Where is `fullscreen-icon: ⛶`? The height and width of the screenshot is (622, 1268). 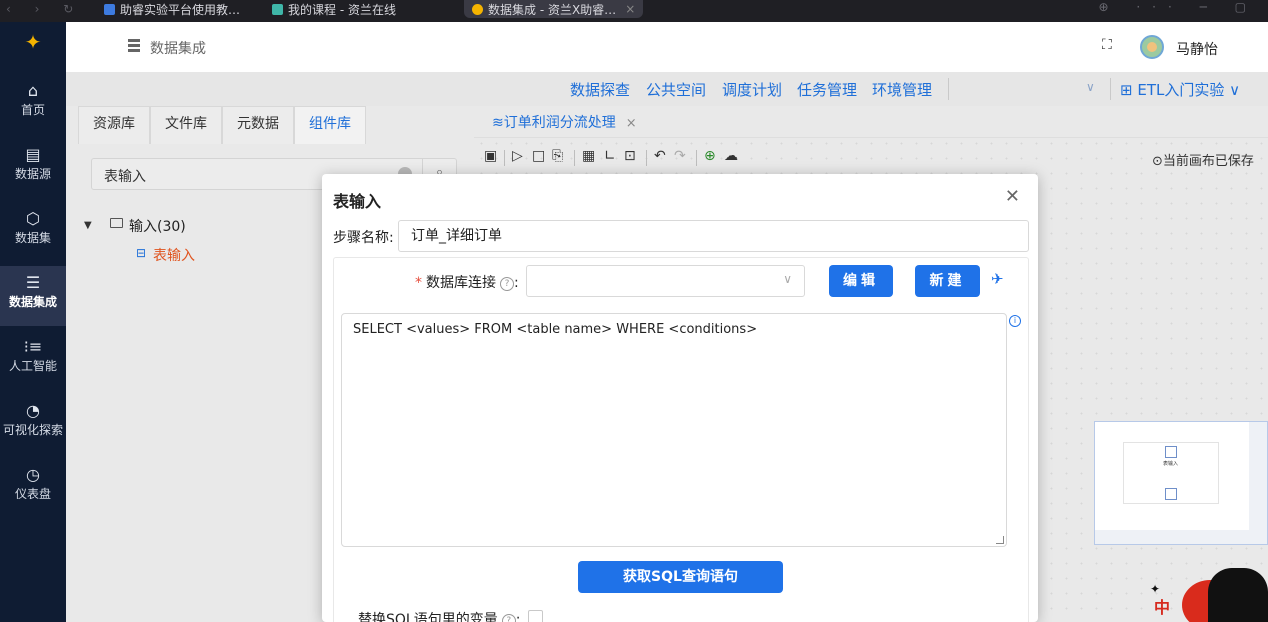
fullscreen-icon: ⛶ is located at coordinates (1107, 45).